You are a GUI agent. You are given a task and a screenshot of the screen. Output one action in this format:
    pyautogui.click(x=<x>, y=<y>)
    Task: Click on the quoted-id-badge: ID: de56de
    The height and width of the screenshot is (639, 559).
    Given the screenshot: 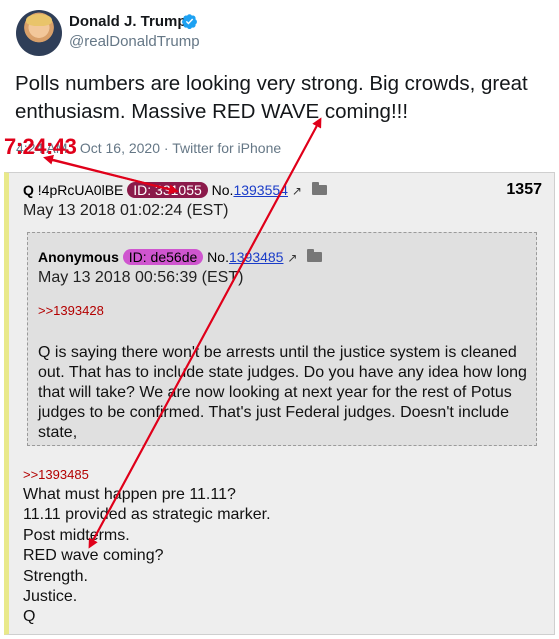 What is the action you would take?
    pyautogui.click(x=163, y=257)
    